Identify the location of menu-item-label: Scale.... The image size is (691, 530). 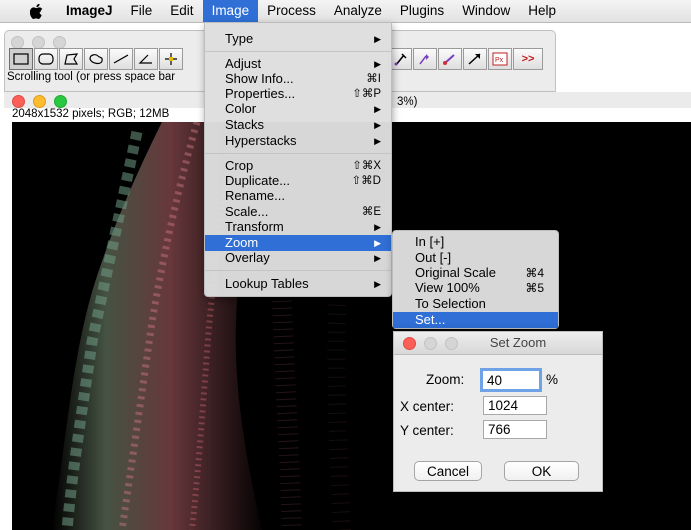
(247, 211).